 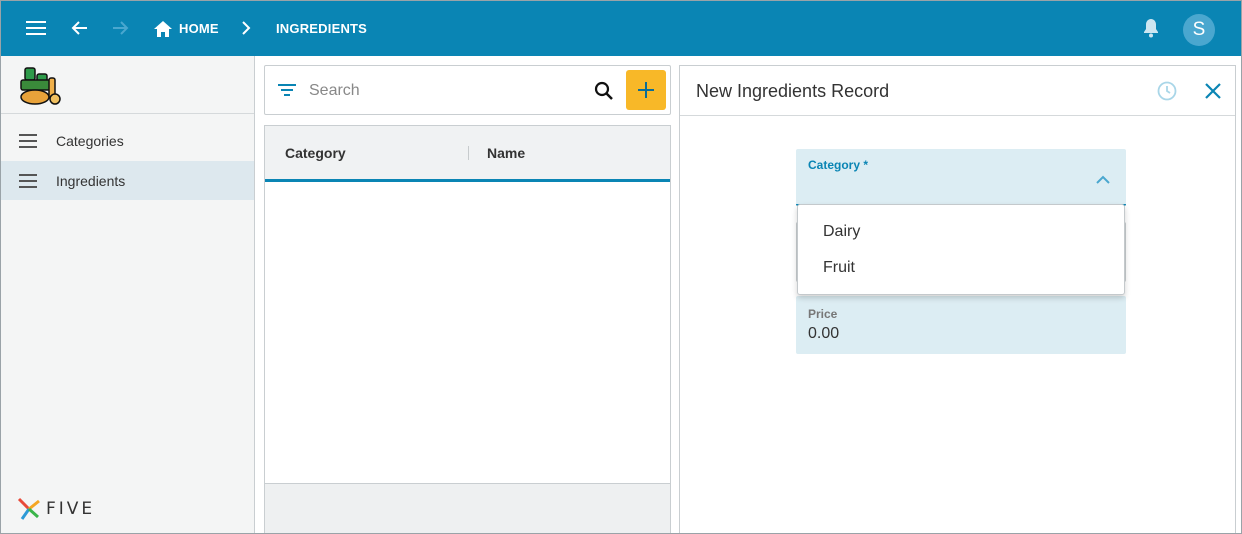 I want to click on category-label: Category *, so click(x=838, y=165).